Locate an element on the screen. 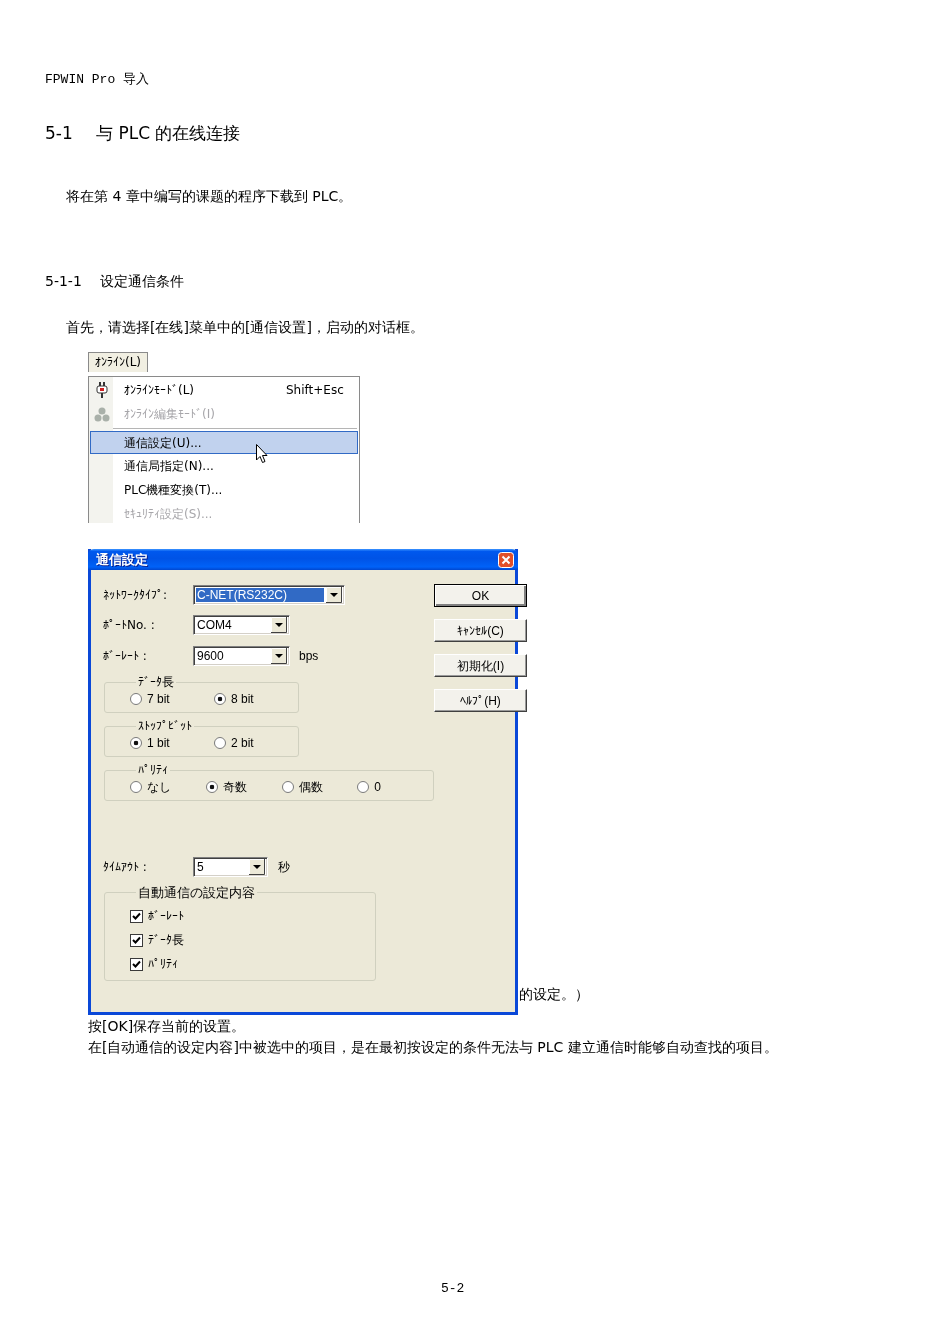 This screenshot has width=950, height=1344. subsection-number: 5-1-1 is located at coordinates (64, 281).